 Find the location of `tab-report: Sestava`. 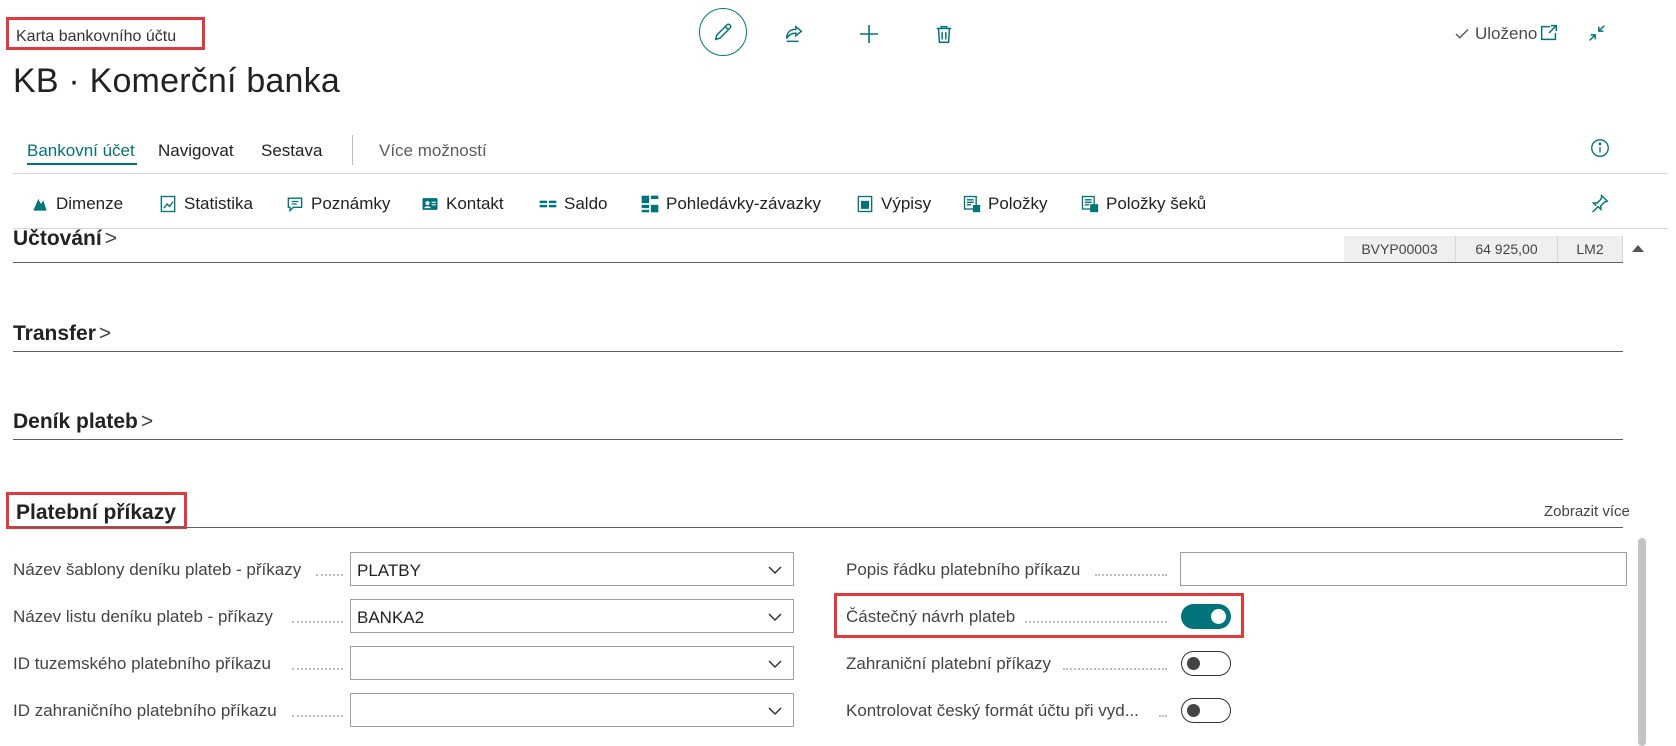

tab-report: Sestava is located at coordinates (291, 151).